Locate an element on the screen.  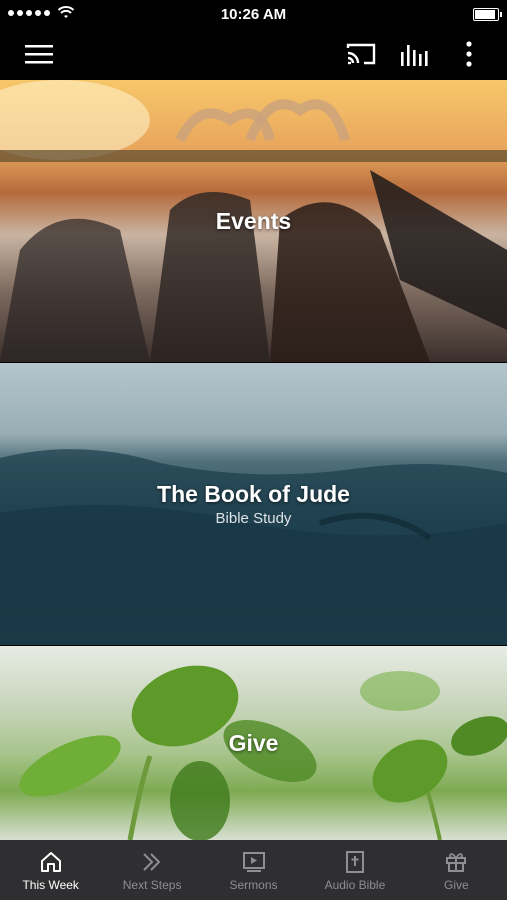
battery-icon is located at coordinates (487, 14).